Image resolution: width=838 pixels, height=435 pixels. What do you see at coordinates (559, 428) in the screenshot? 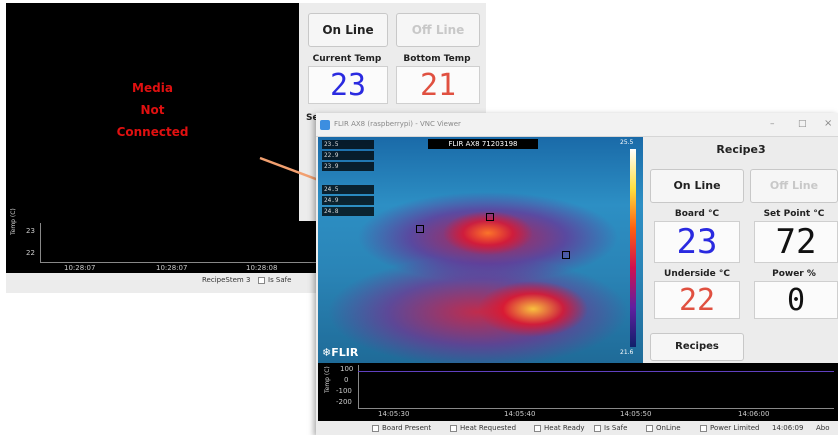
I see `status-heat-ready: Heat Ready` at bounding box center [559, 428].